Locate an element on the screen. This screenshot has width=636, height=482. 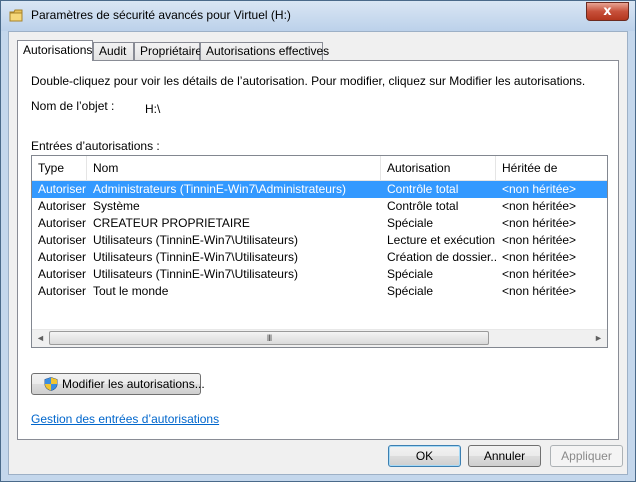
scrollbar-thumb: III is located at coordinates (269, 338).